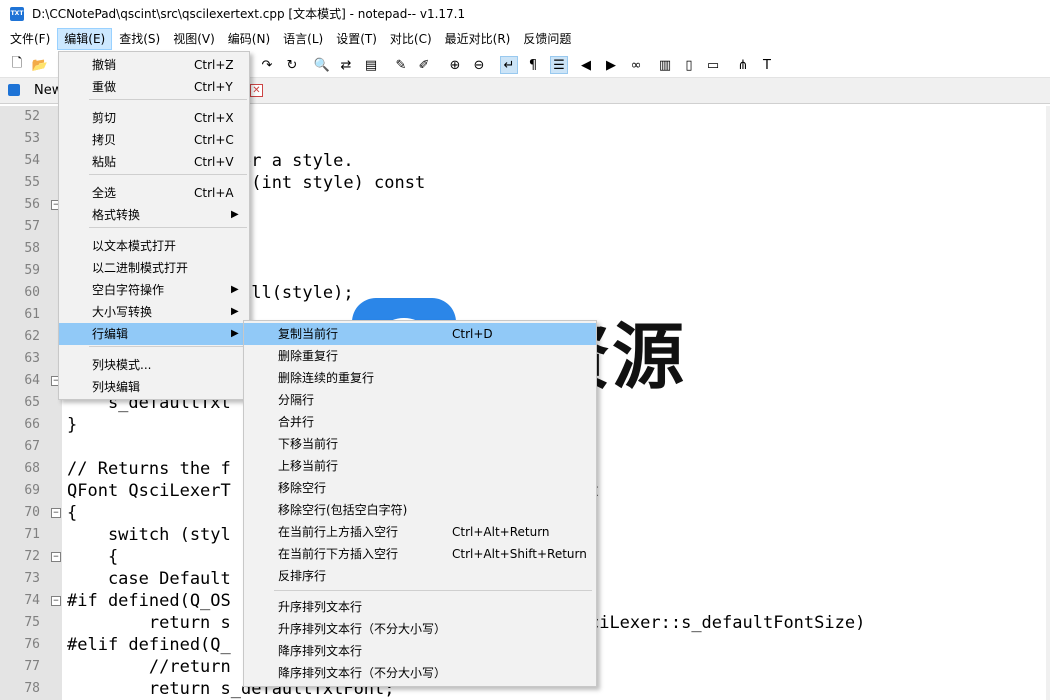  Describe the element at coordinates (420, 576) in the screenshot. I see `line-edit-item-11: 反排序行` at that location.